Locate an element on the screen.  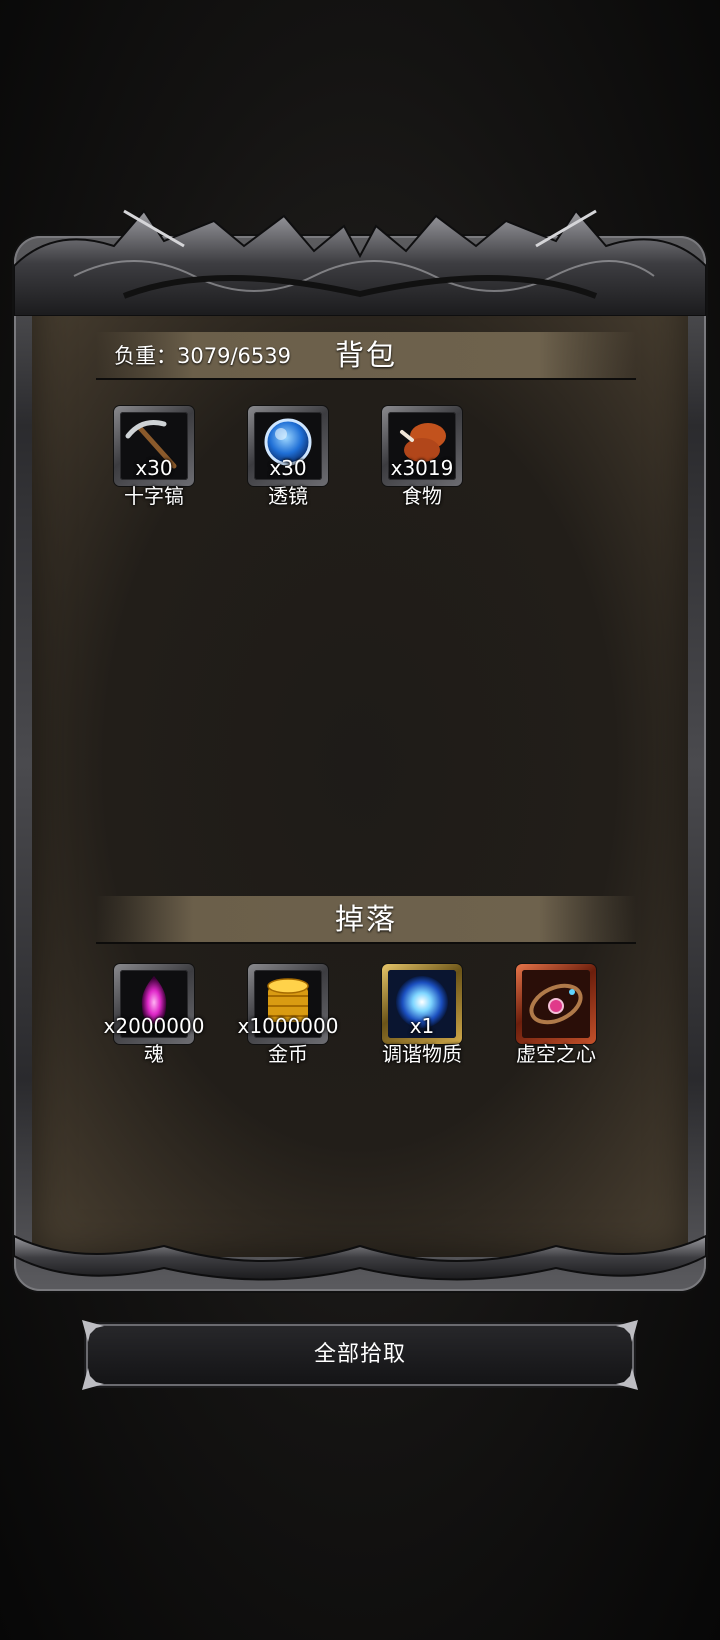
item-quantity: x2000000 is located at coordinates (154, 1026).